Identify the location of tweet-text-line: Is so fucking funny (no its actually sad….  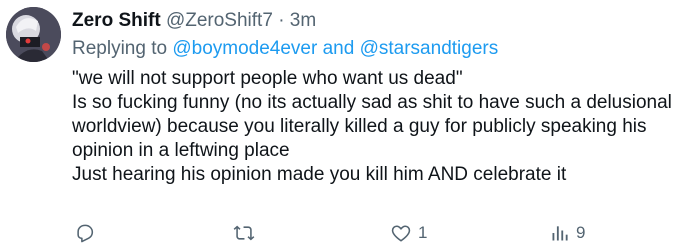
(372, 102).